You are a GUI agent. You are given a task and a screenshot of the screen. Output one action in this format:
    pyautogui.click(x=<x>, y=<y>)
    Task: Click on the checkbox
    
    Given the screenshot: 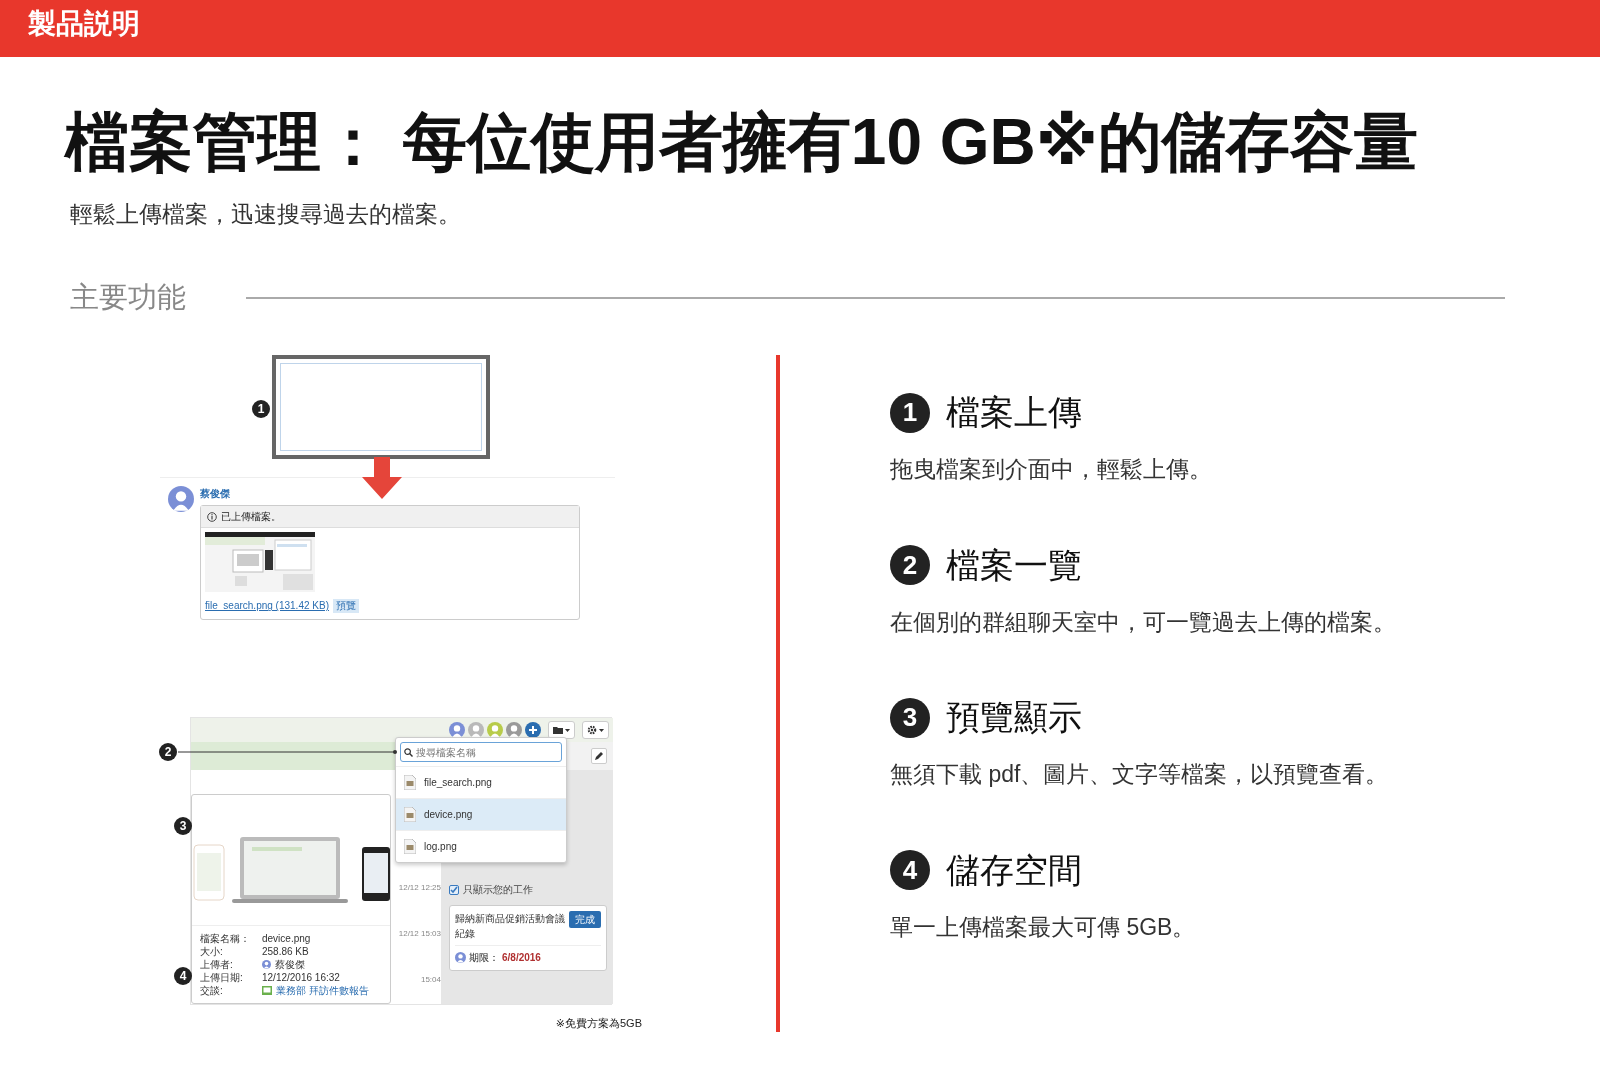 What is the action you would take?
    pyautogui.click(x=454, y=889)
    